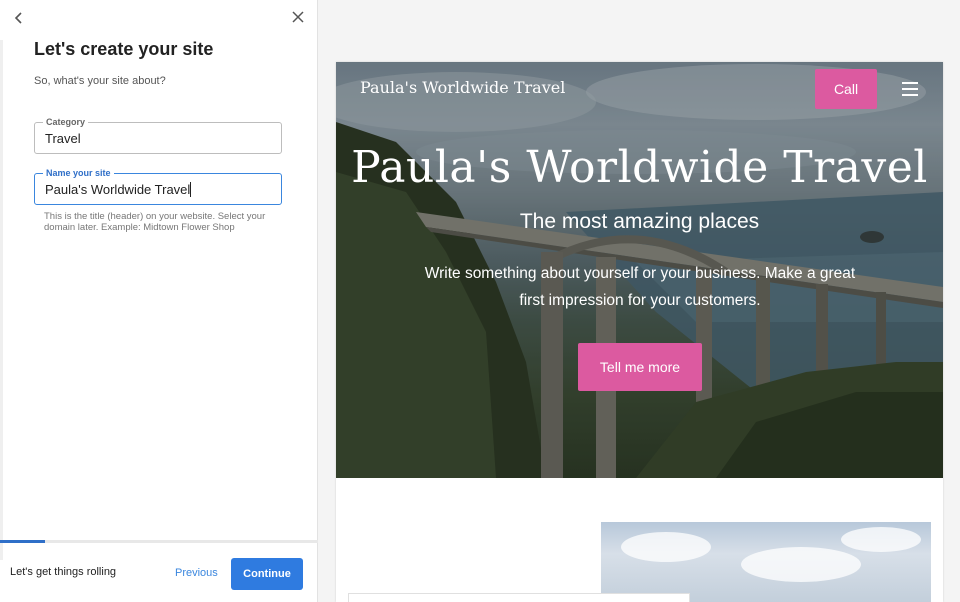  Describe the element at coordinates (196, 573) in the screenshot. I see `previous-button: Previous` at that location.